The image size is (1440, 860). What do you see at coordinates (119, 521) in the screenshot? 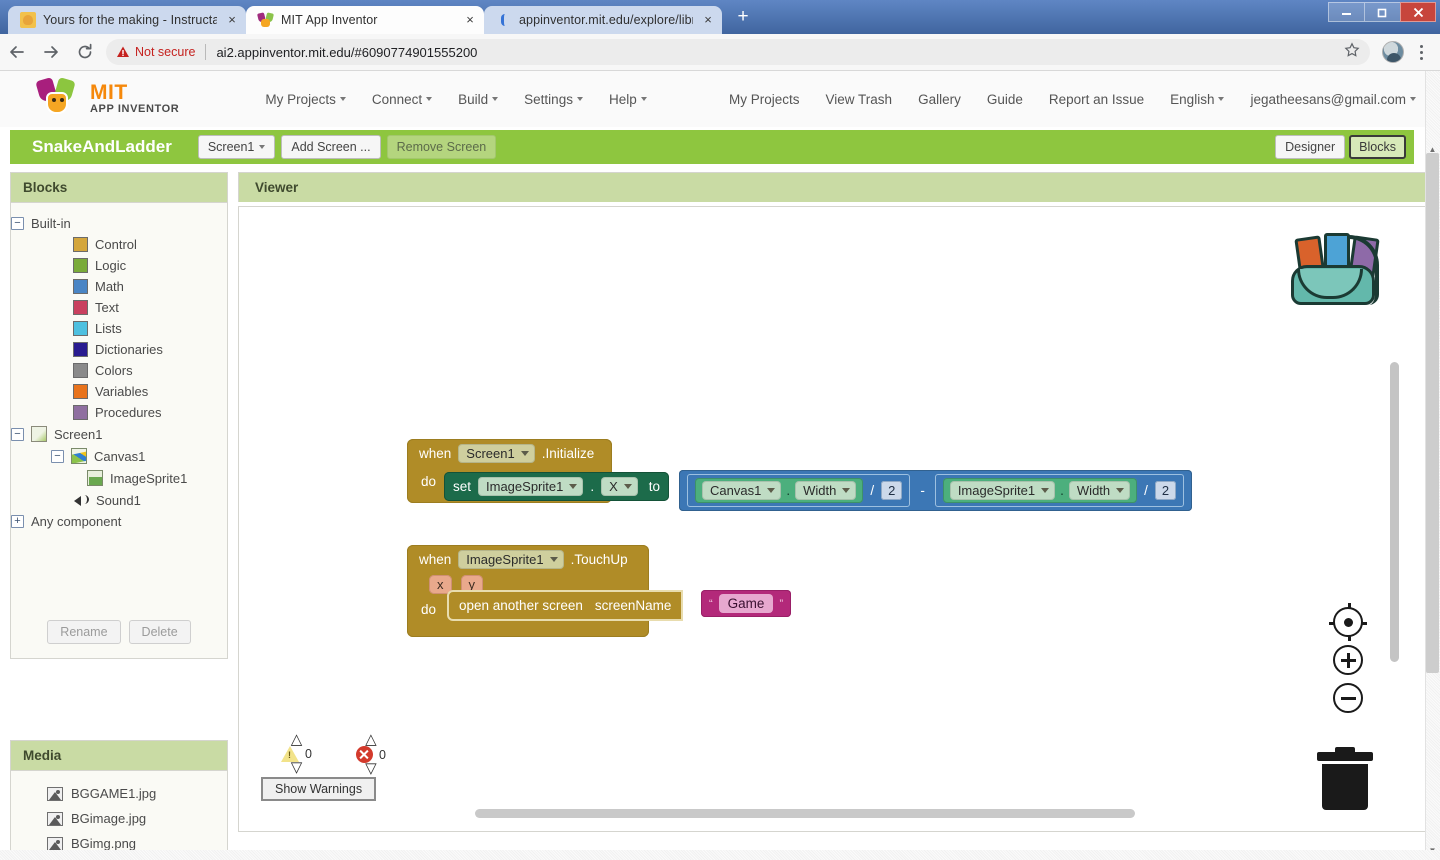
I see `sidebar-item-any-component: + Any component` at bounding box center [119, 521].